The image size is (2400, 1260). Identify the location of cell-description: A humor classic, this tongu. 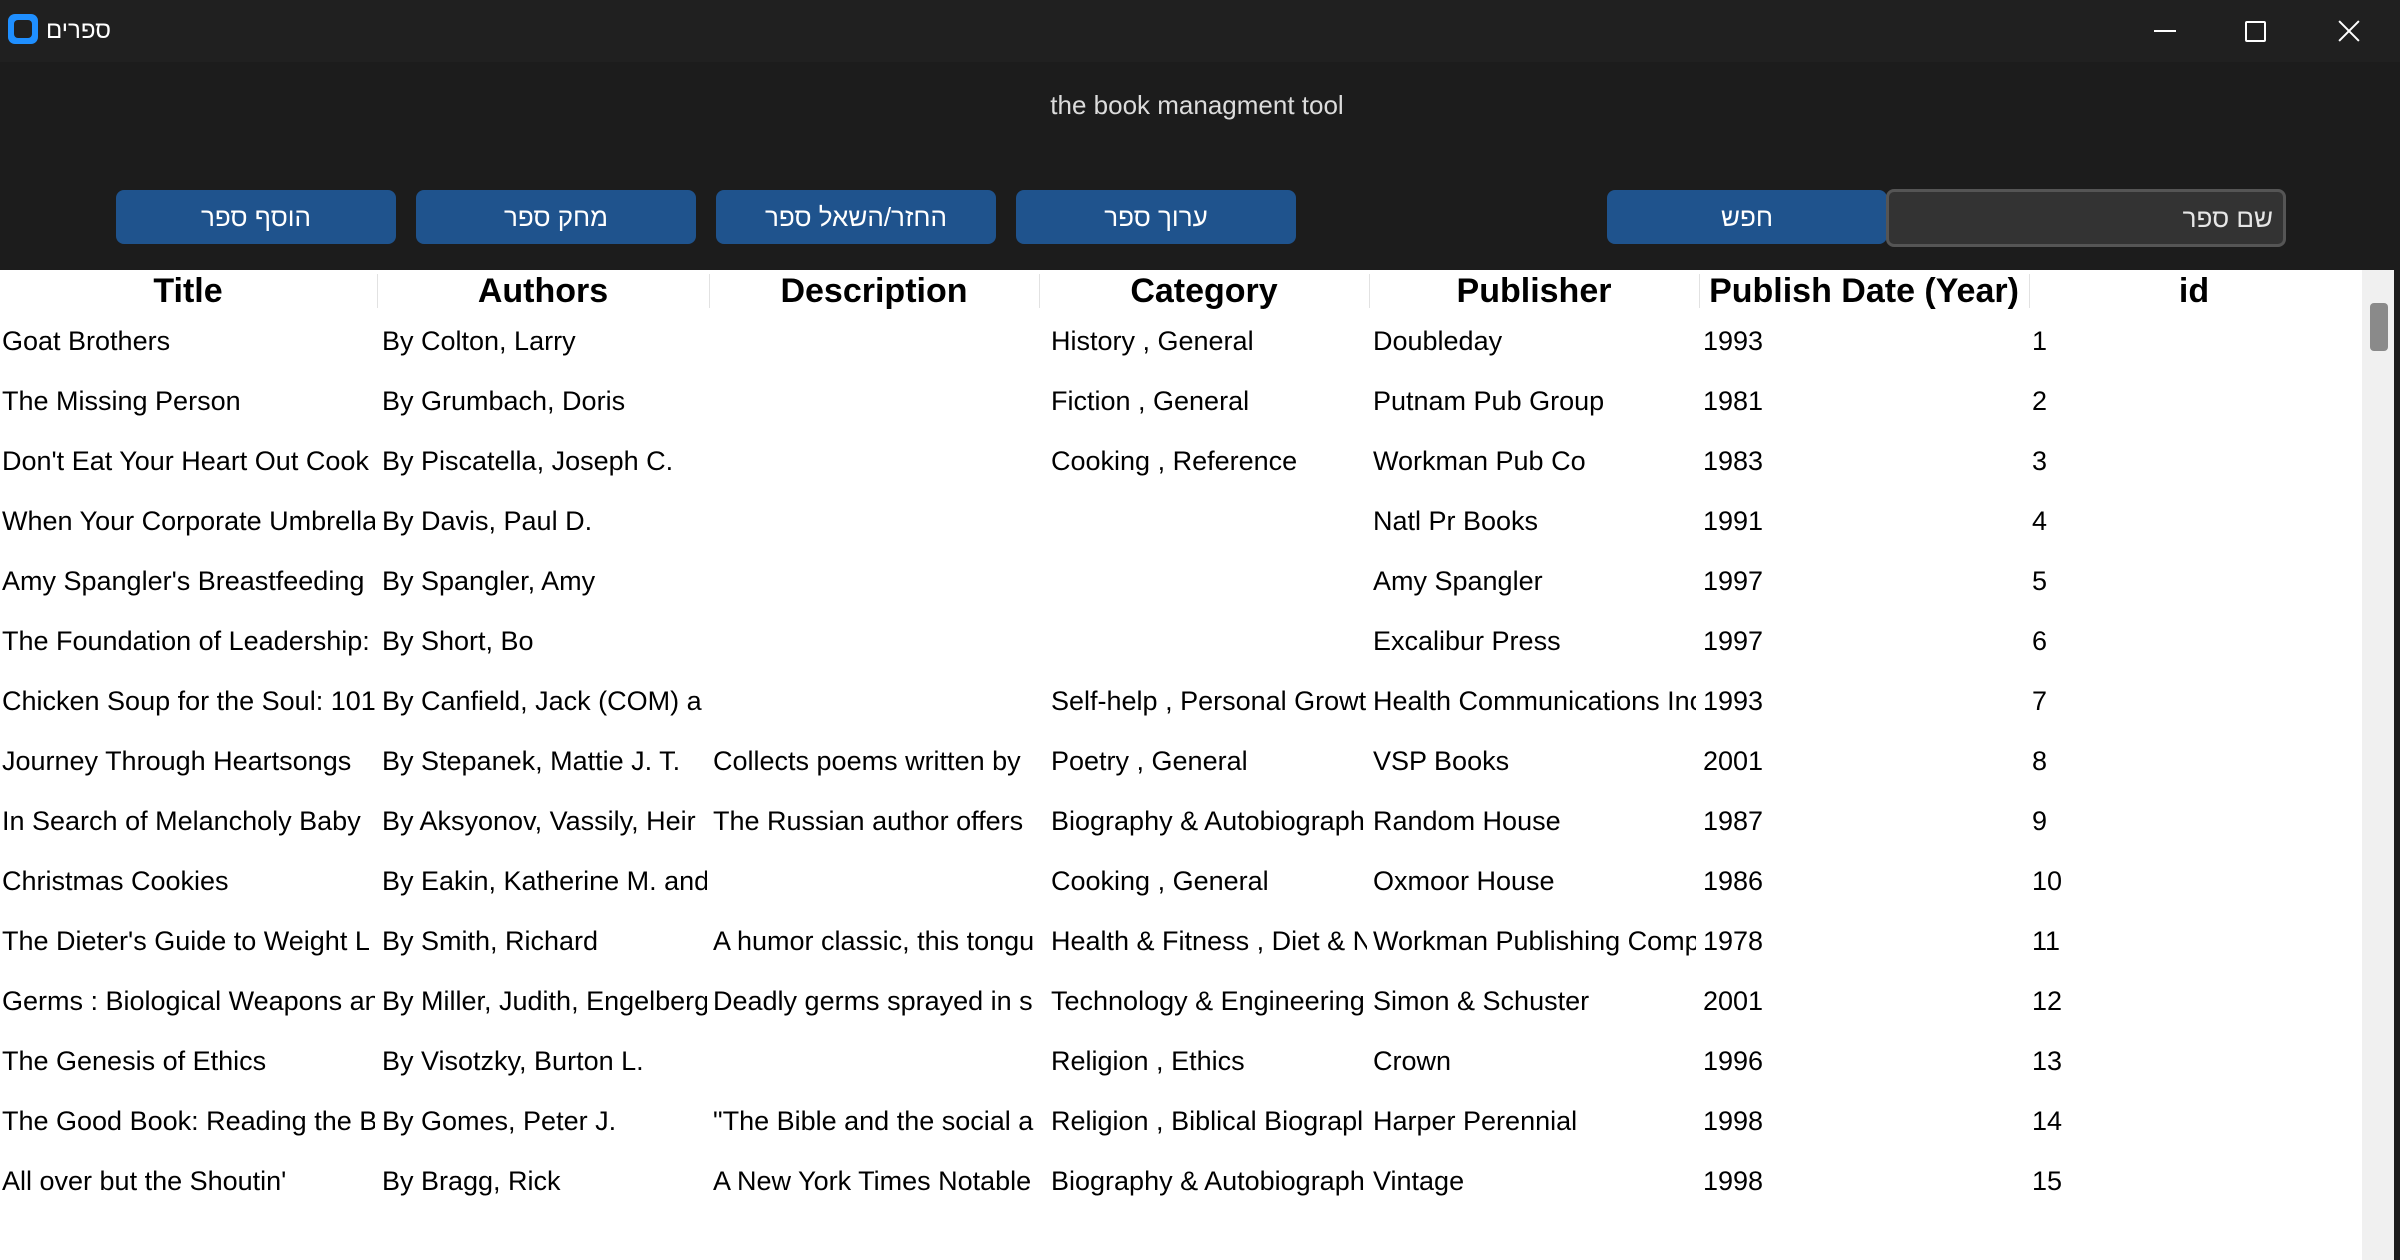
(874, 941).